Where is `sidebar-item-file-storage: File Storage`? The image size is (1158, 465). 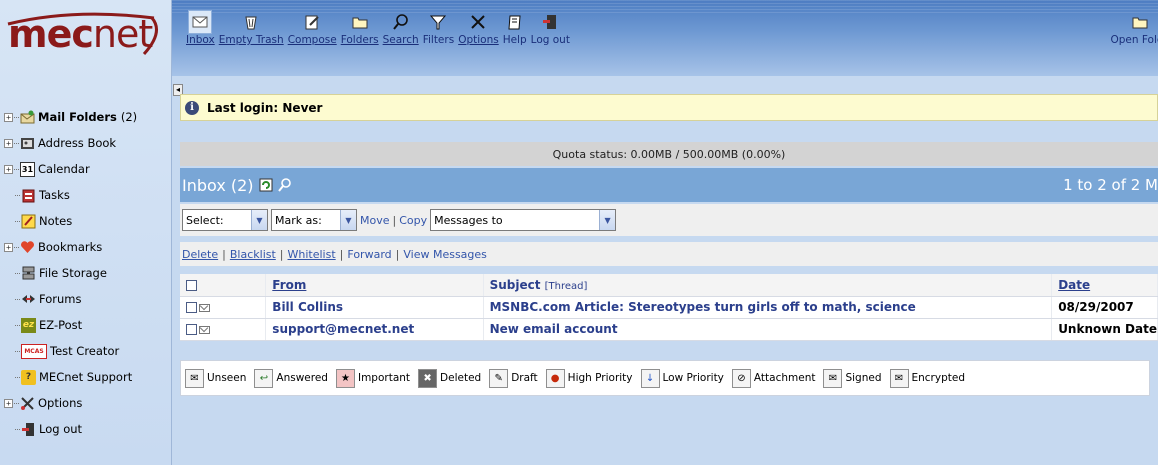
sidebar-item-file-storage: File Storage is located at coordinates (88, 273).